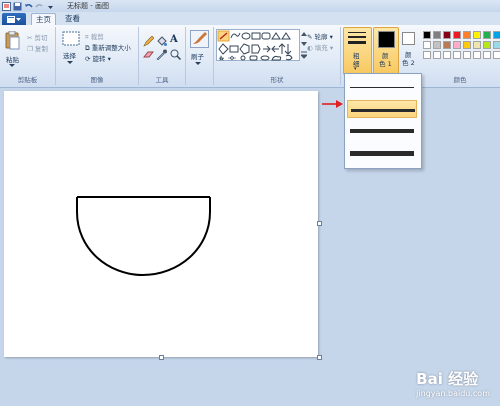 This screenshot has width=500, height=406. I want to click on save-icon, so click(17, 6).